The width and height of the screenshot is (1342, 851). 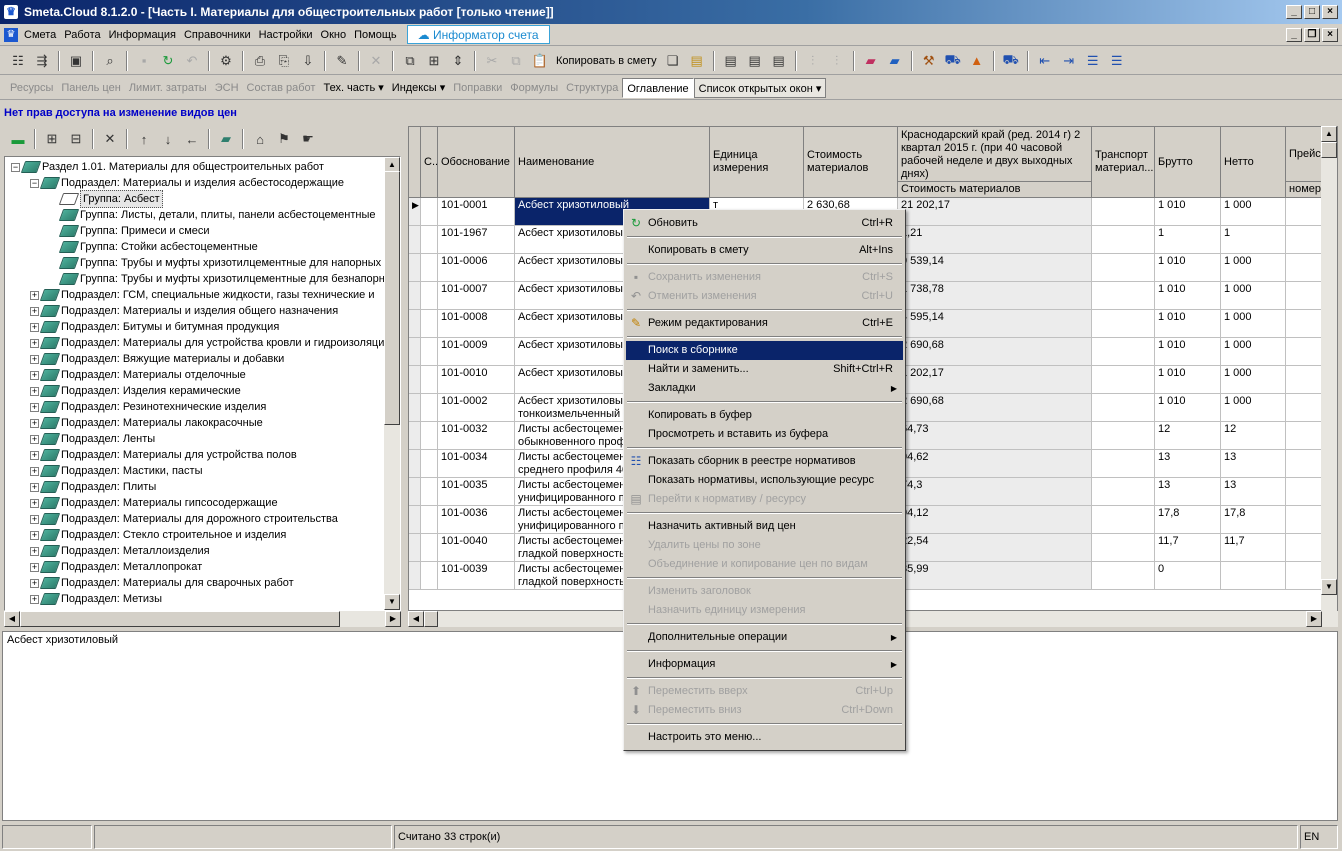 I want to click on cell-region: 1 738,78, so click(x=995, y=296).